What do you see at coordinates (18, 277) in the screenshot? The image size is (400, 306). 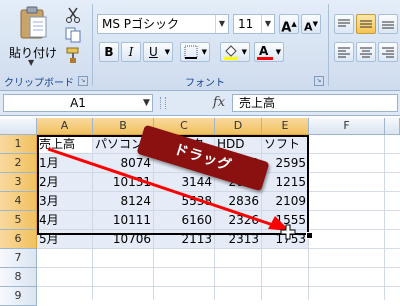 I see `row-header-8: 8` at bounding box center [18, 277].